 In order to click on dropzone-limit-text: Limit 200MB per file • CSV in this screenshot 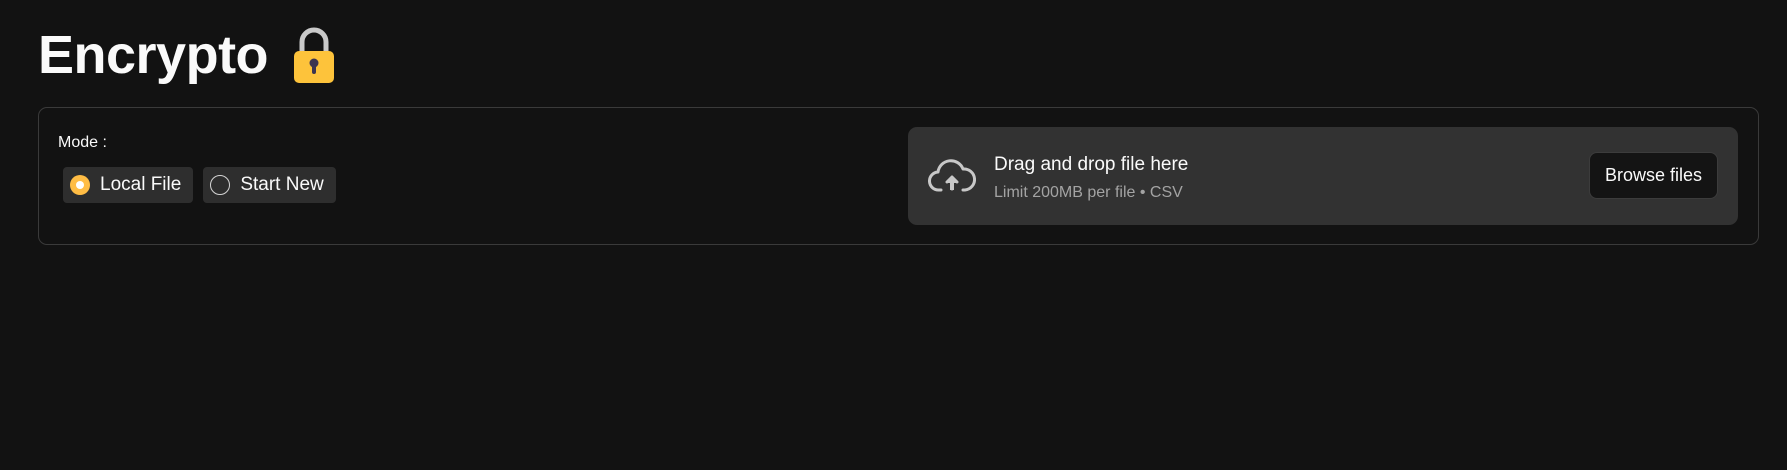, I will do `click(1088, 192)`.